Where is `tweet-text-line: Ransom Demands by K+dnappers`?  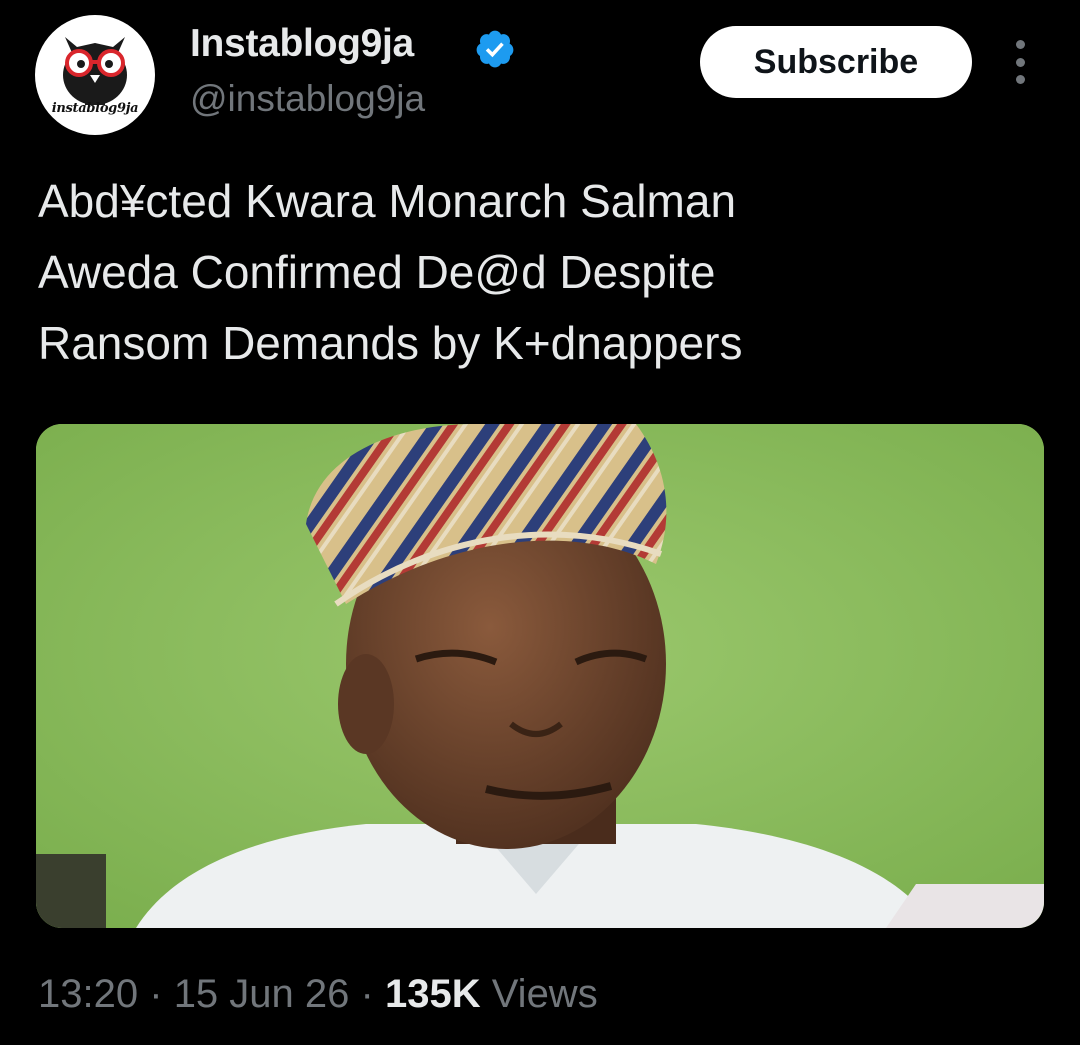 tweet-text-line: Ransom Demands by K+dnappers is located at coordinates (390, 343).